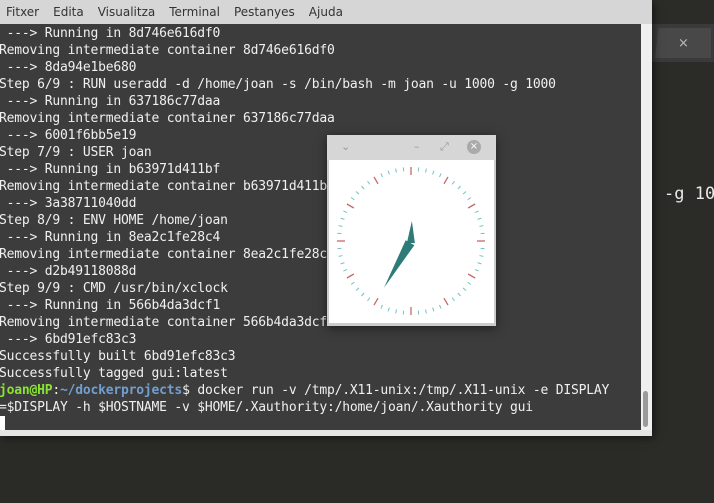 The height and width of the screenshot is (503, 714). What do you see at coordinates (345, 146) in the screenshot?
I see `window-menu-icon: ⌄` at bounding box center [345, 146].